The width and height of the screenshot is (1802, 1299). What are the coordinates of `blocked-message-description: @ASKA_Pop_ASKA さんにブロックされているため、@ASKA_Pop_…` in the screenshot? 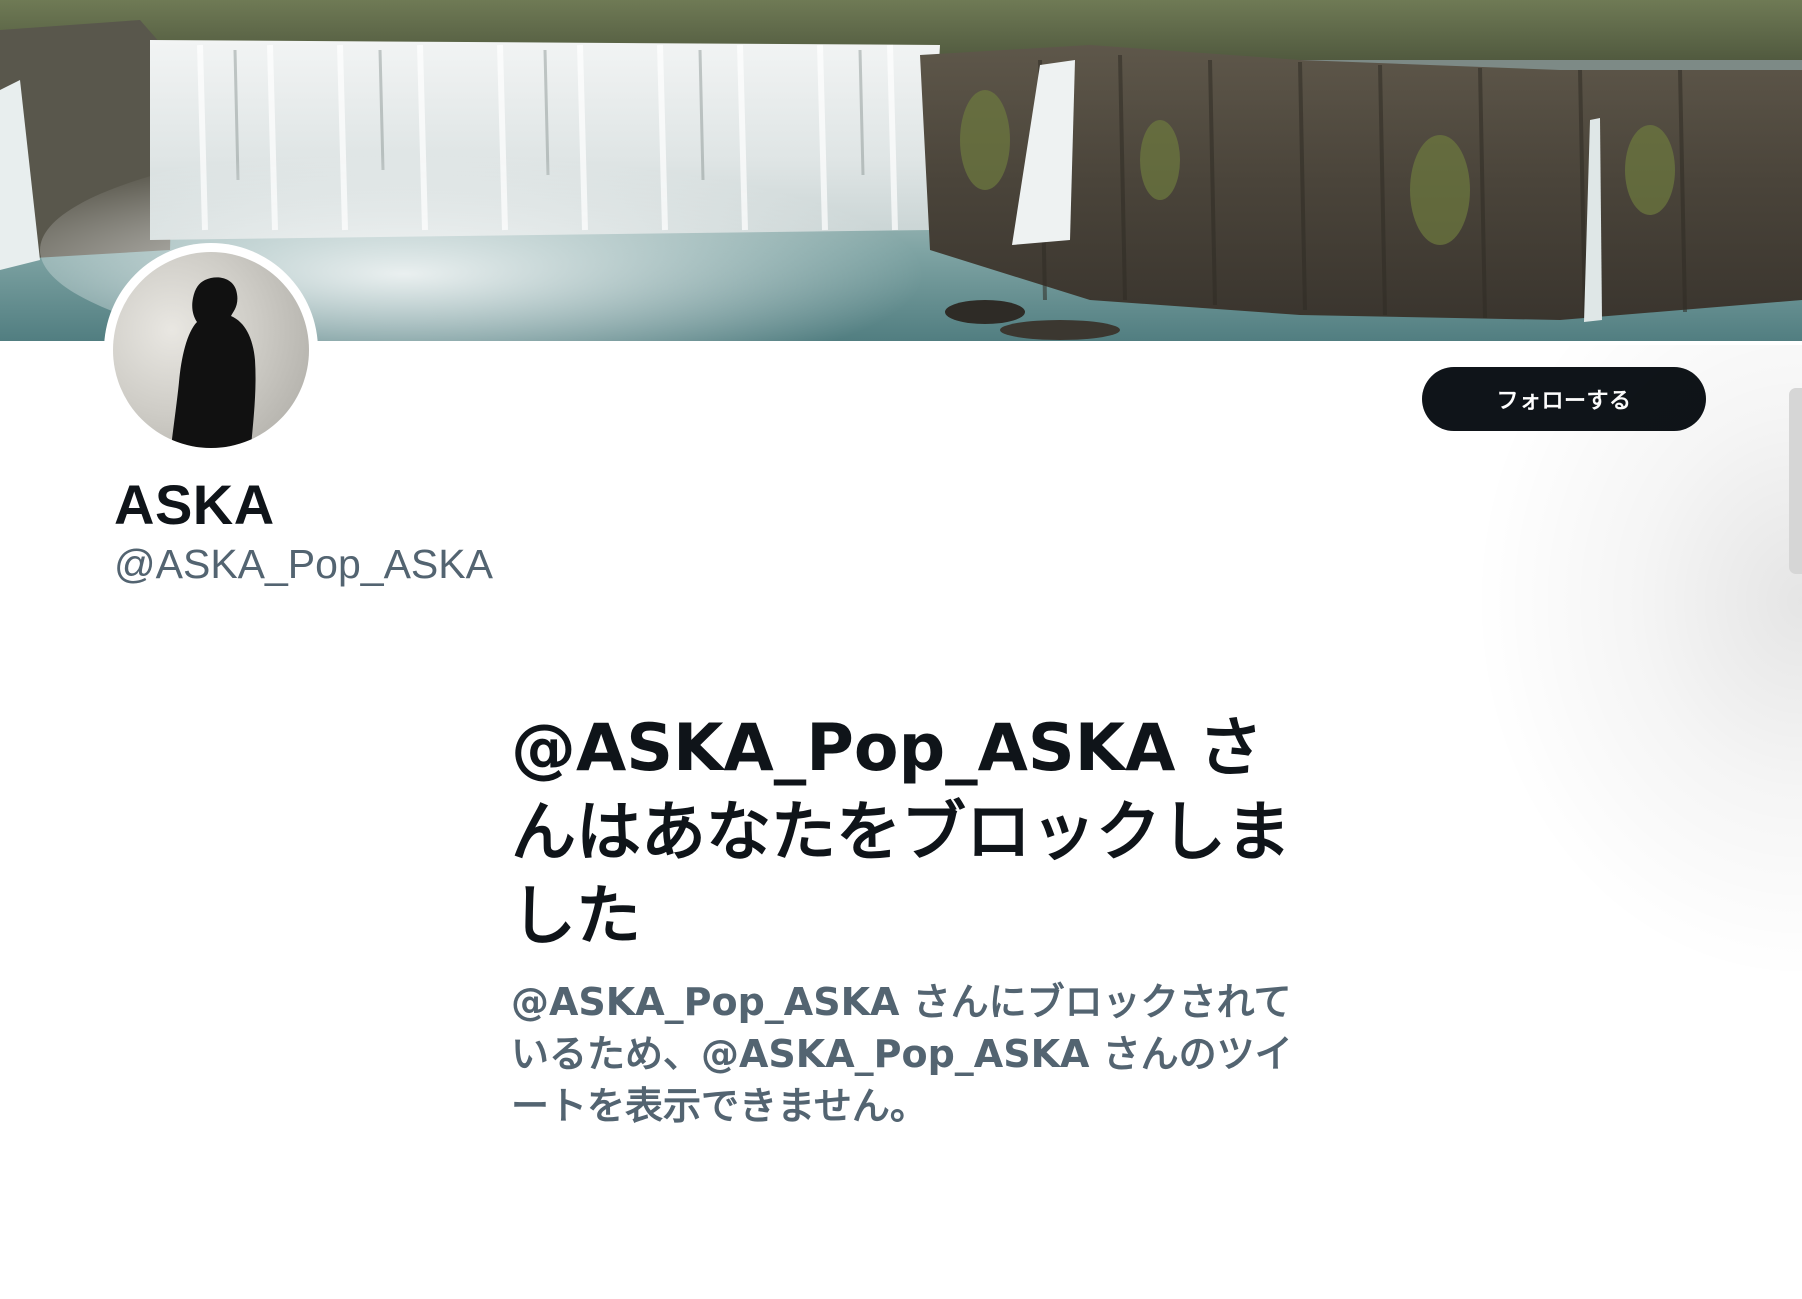 It's located at (902, 1054).